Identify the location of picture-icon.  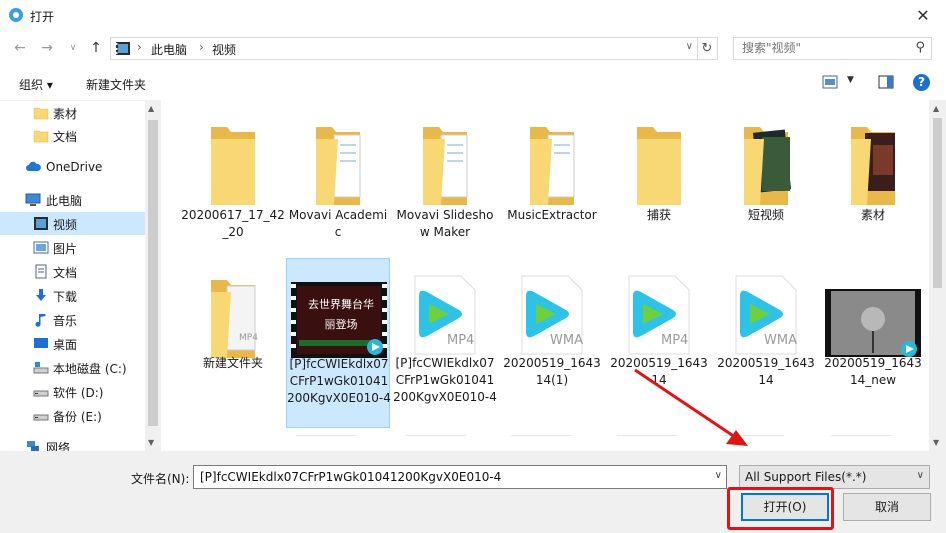
(41, 247).